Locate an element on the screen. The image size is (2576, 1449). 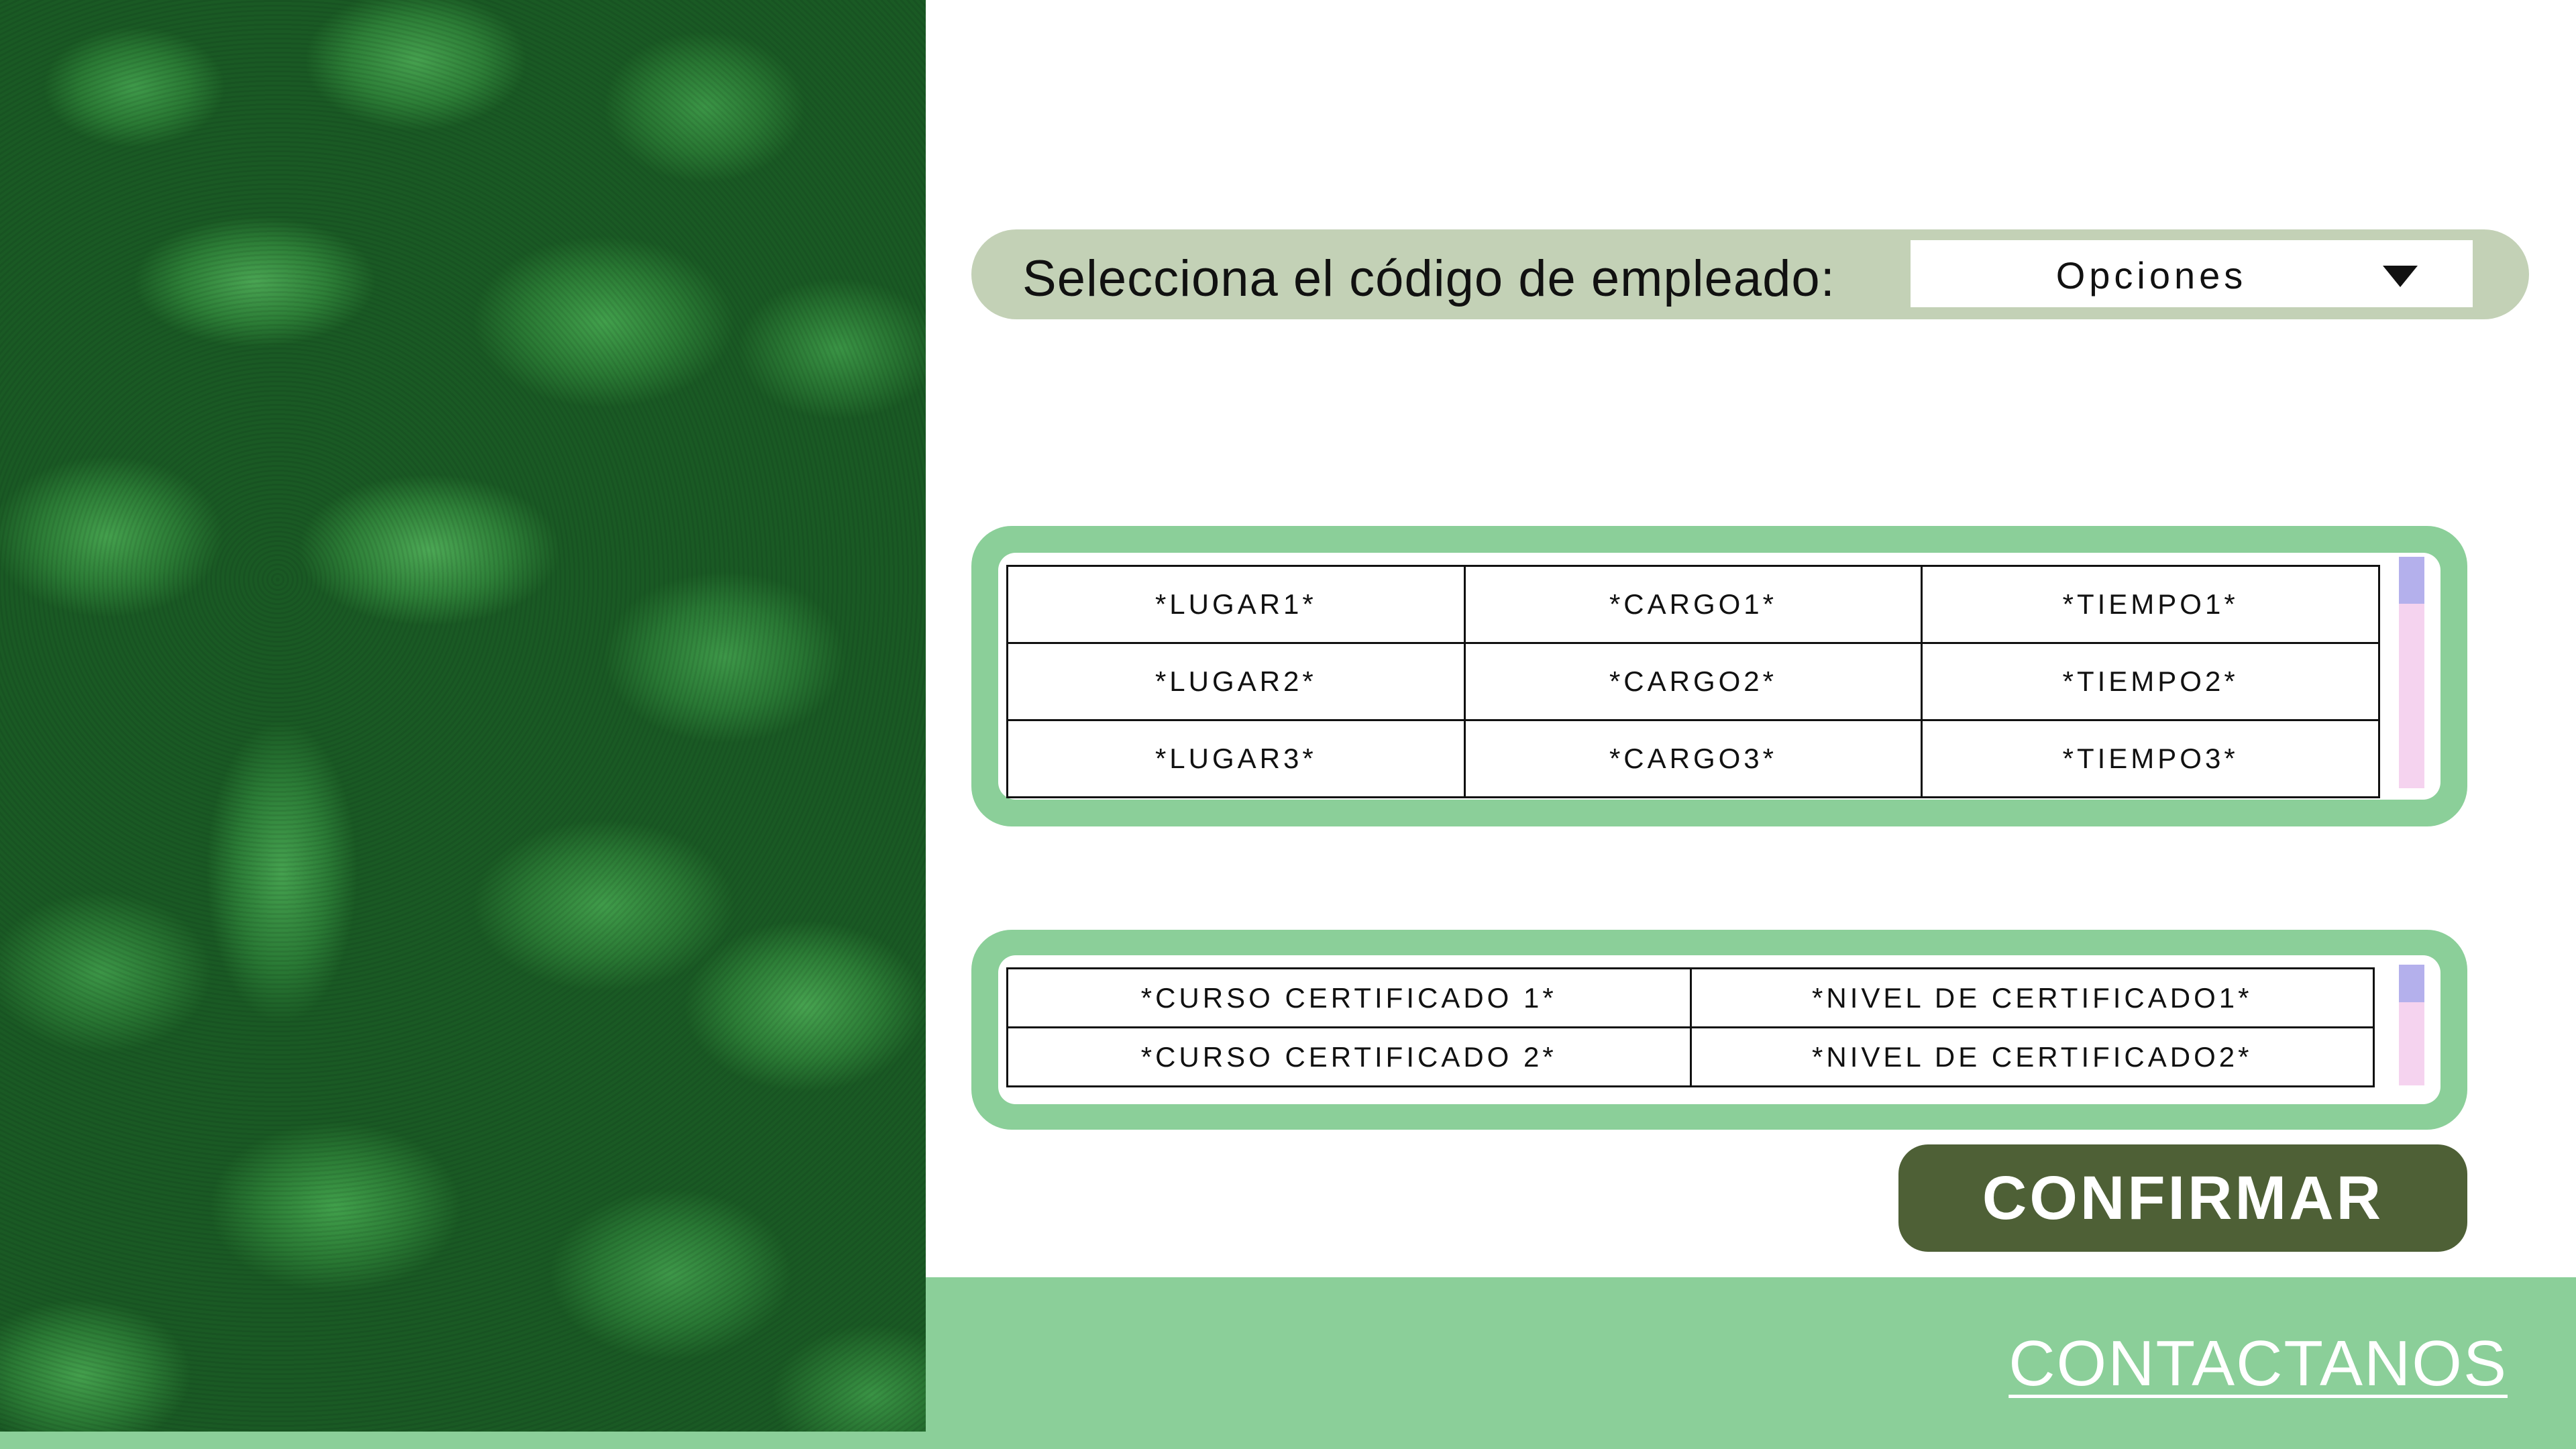
contact-link: CONTACTANOS is located at coordinates (2258, 1364).